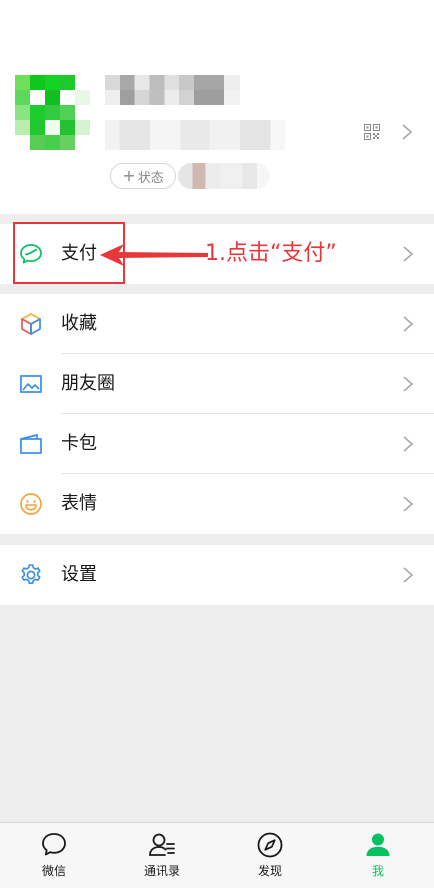 Image resolution: width=434 pixels, height=888 pixels. I want to click on gear-icon, so click(31, 574).